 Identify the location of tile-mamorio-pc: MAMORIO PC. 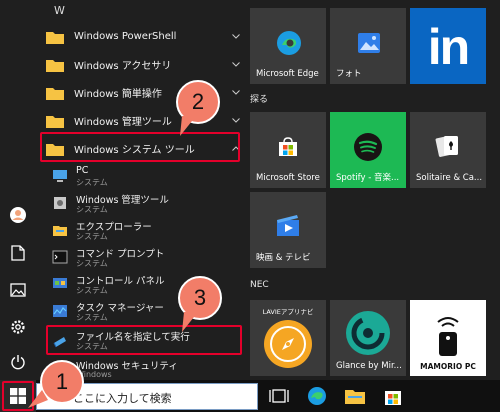
(448, 338).